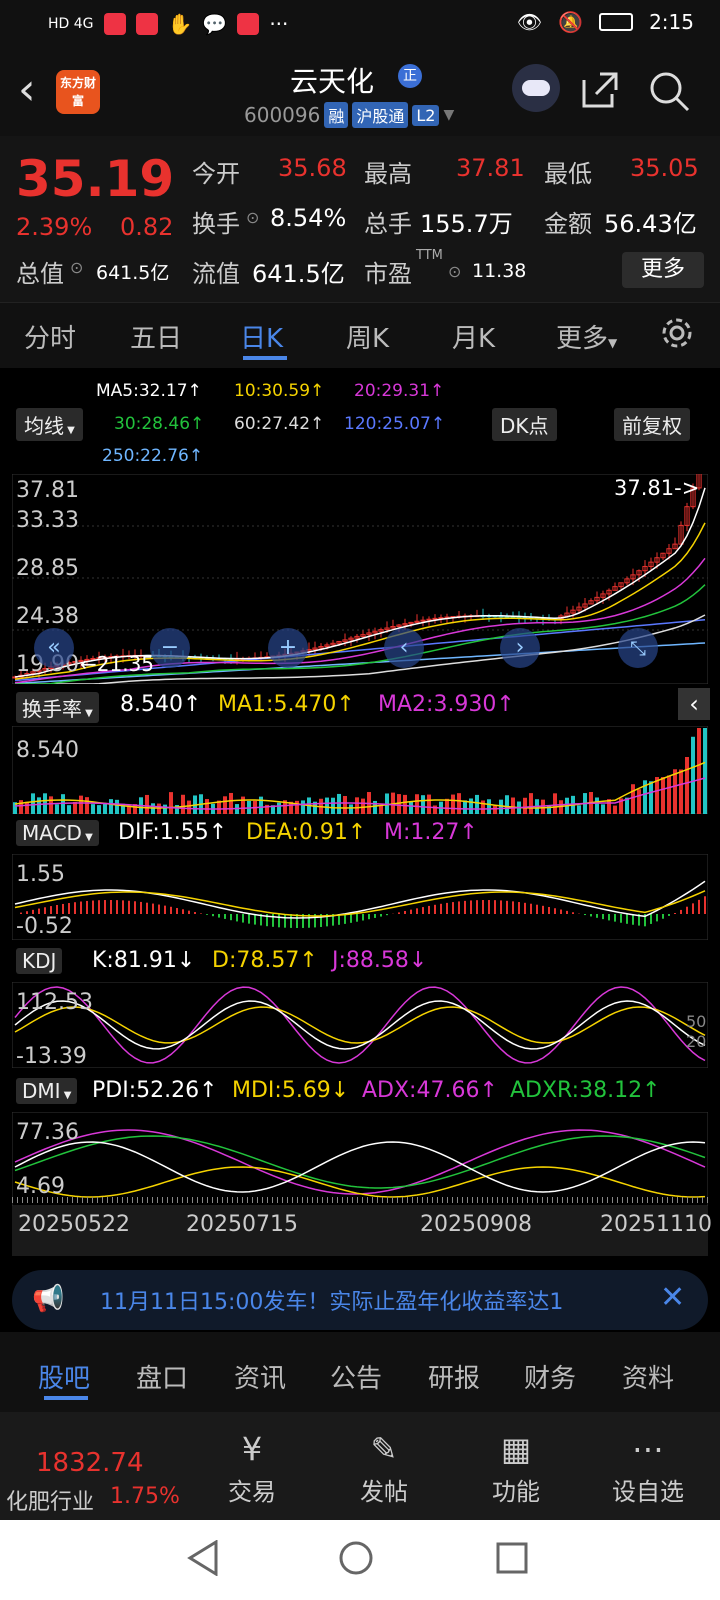 This screenshot has height=1600, width=720. I want to click on function-button: ▦ 功能, so click(516, 1468).